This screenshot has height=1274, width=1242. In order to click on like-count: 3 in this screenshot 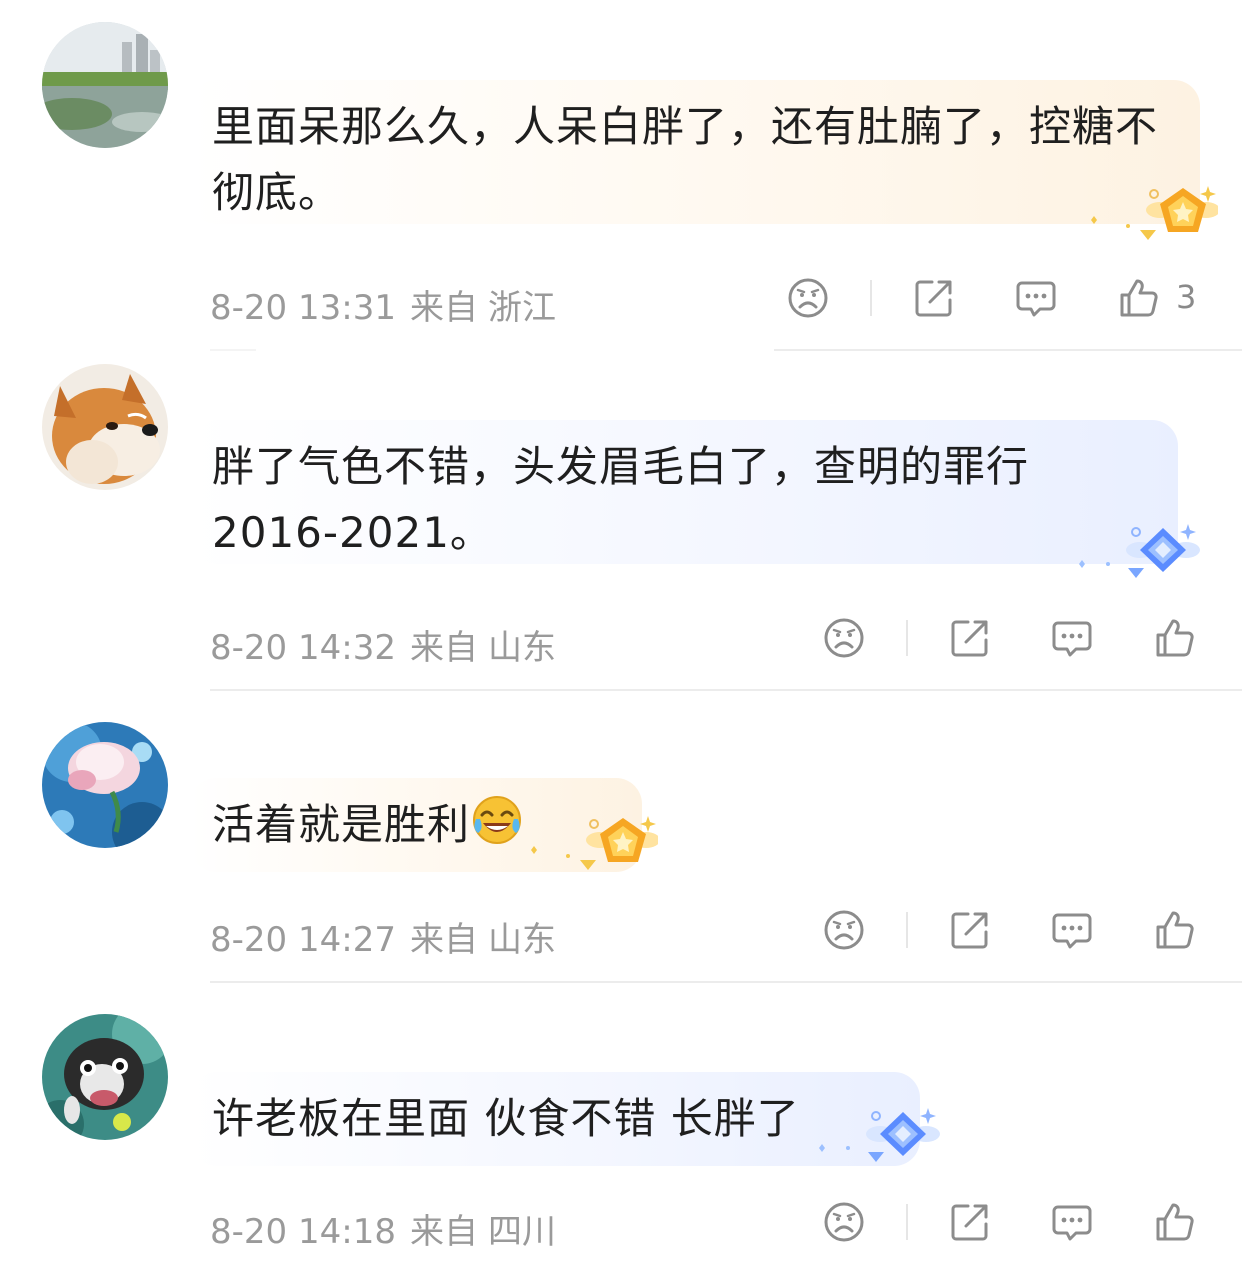, I will do `click(1186, 297)`.